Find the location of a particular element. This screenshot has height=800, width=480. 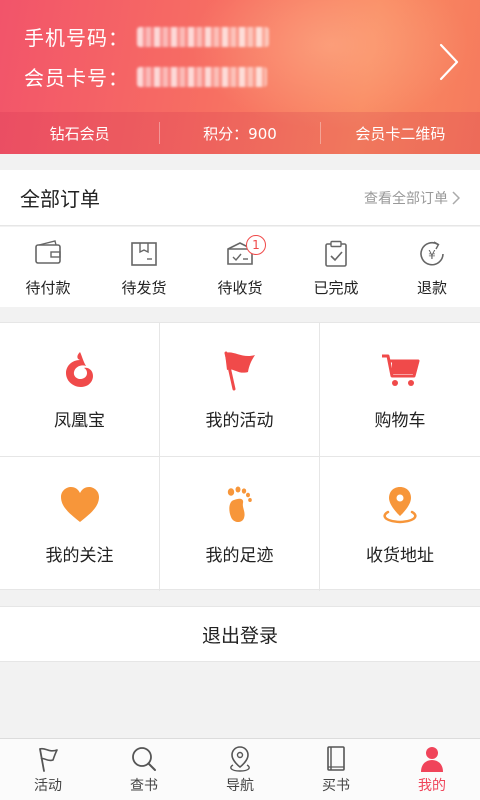

order-status-row: 待付款 待发货 1 待收货 已完成 ¥ 退款 is located at coordinates (240, 267).